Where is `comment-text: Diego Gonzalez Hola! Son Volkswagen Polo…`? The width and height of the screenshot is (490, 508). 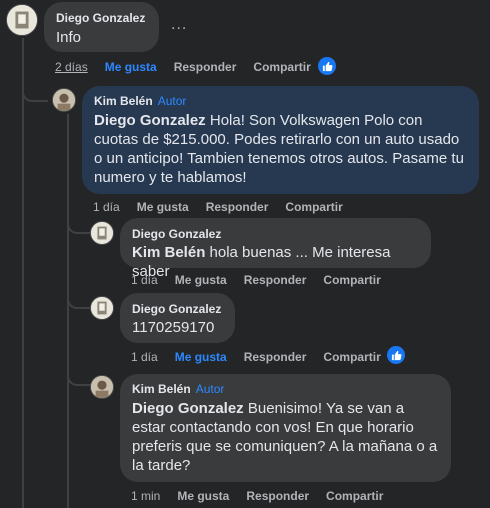 comment-text: Diego Gonzalez Hola! Son Volkswagen Polo… is located at coordinates (279, 149).